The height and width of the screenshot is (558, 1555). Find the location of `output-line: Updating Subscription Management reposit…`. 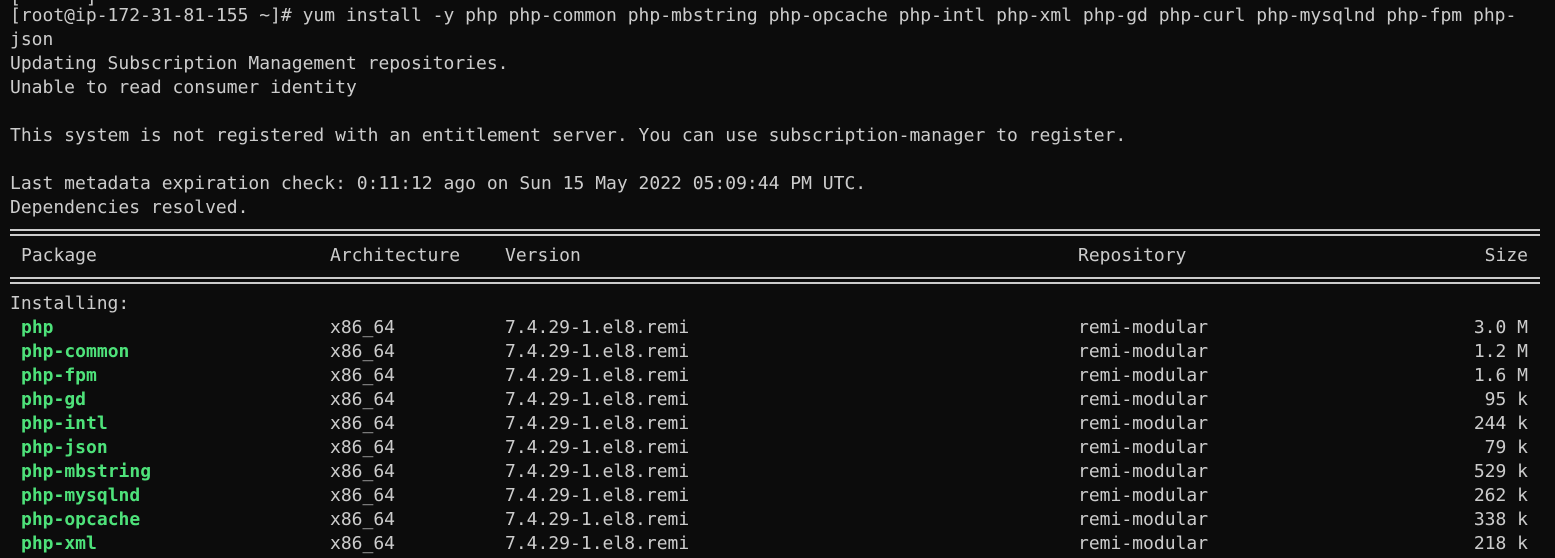

output-line: Updating Subscription Management reposit… is located at coordinates (259, 63).